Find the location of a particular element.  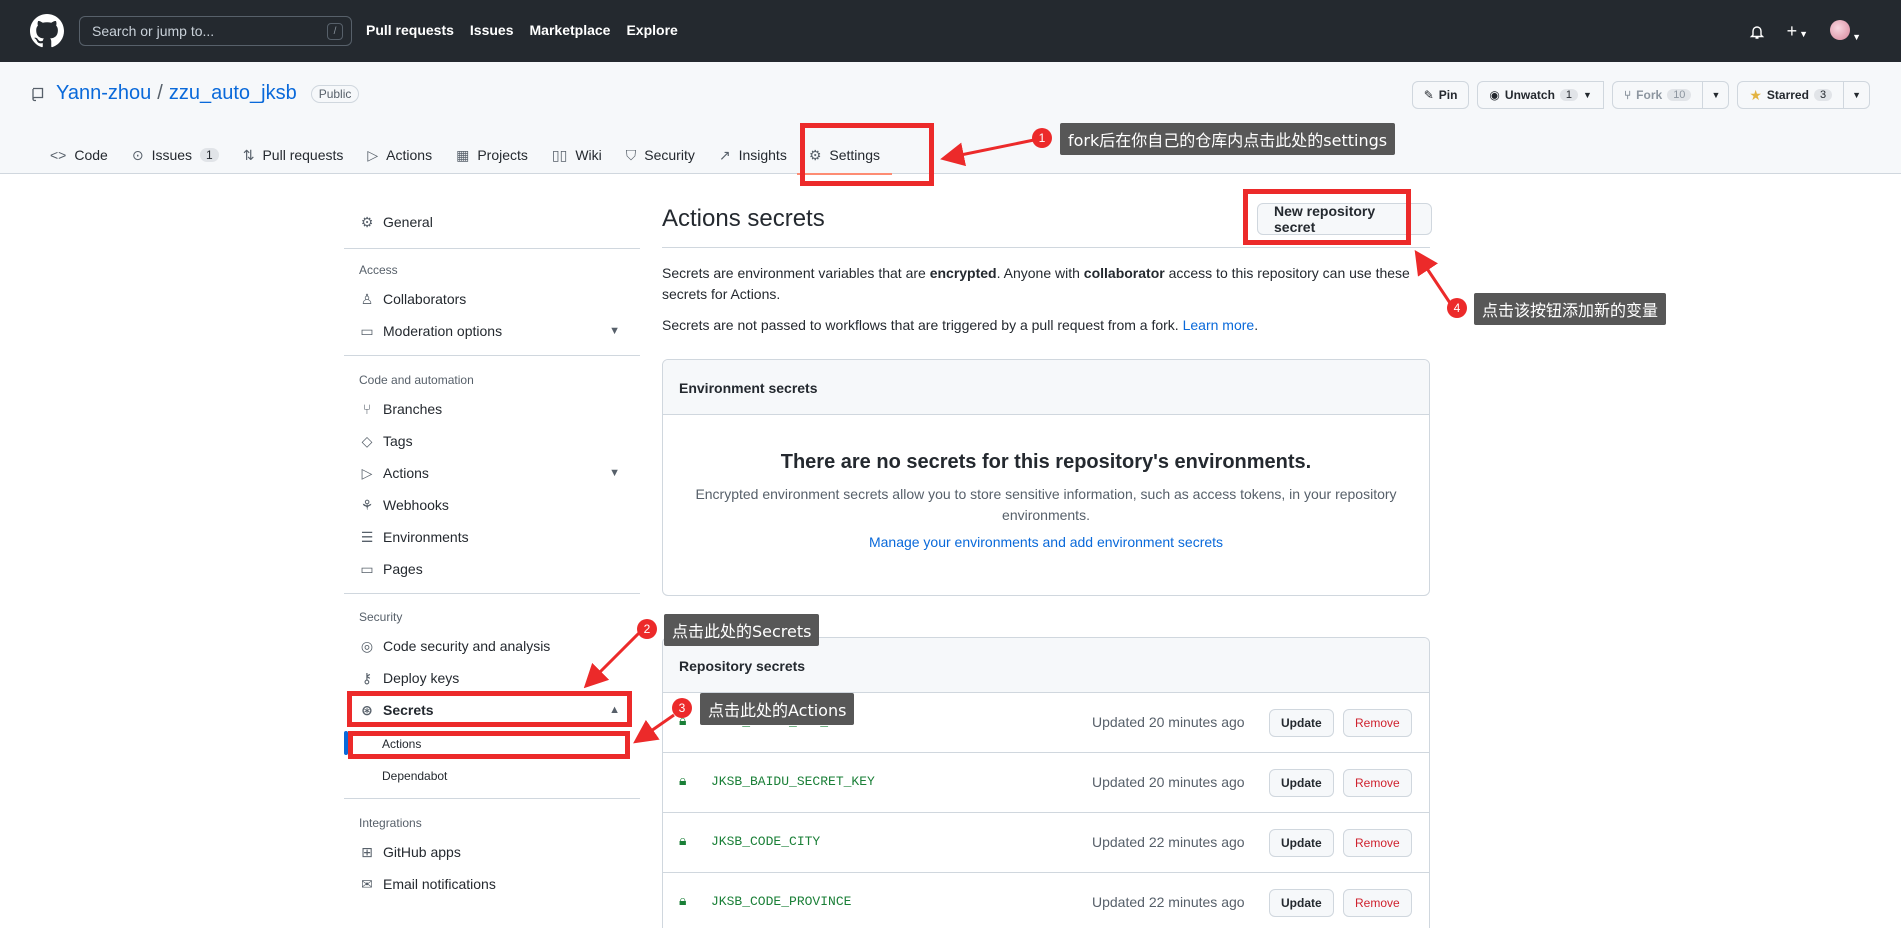

sidebar-item-deploy-keys: ⚷ Deploy keys is located at coordinates (492, 678).